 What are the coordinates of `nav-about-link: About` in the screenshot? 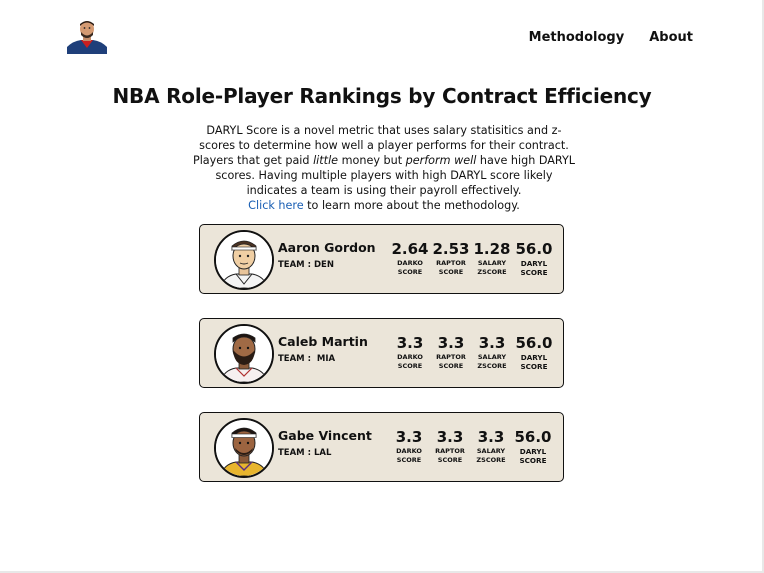 It's located at (671, 37).